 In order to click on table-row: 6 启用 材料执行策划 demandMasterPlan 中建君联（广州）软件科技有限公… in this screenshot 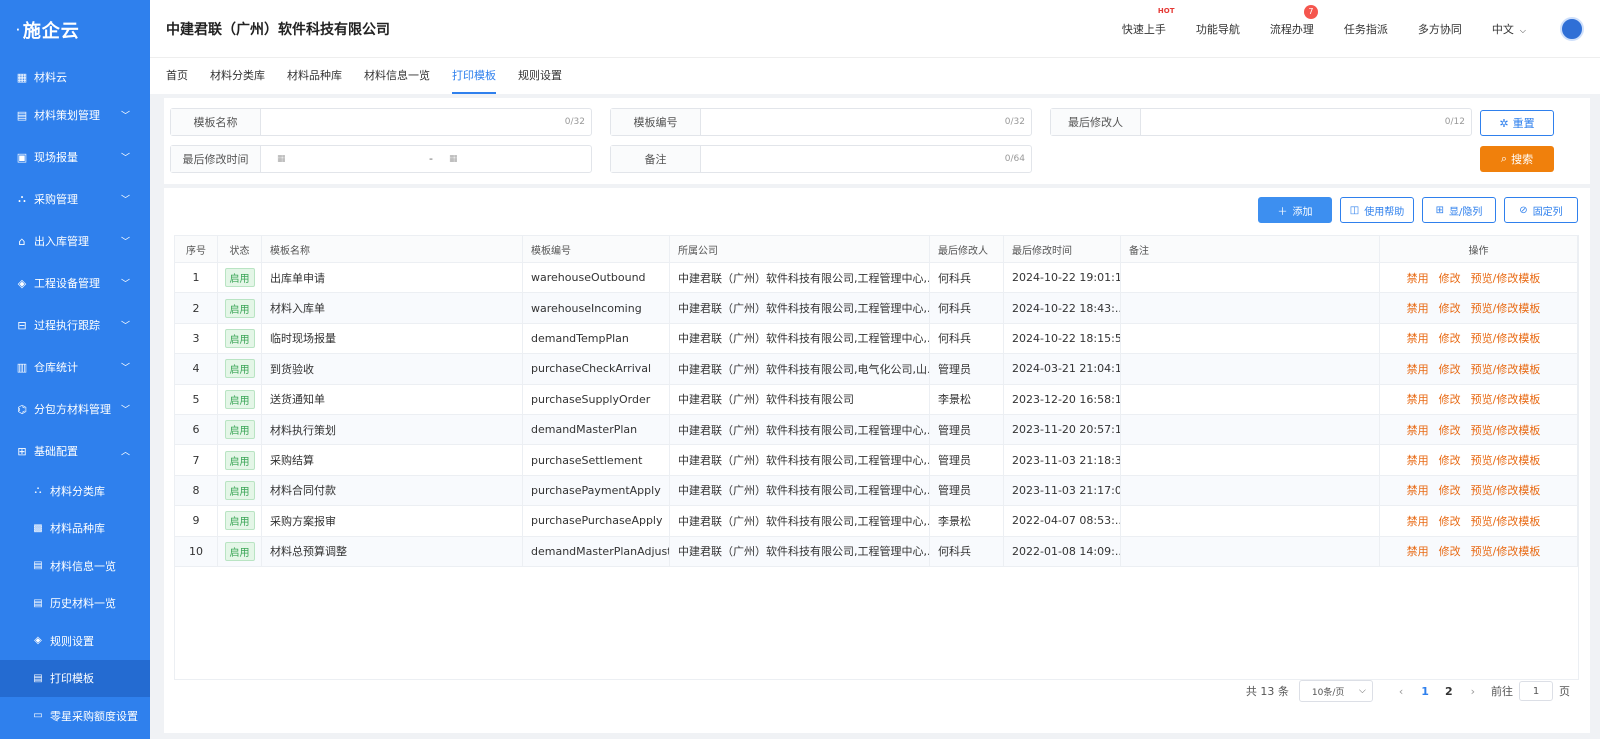, I will do `click(876, 430)`.